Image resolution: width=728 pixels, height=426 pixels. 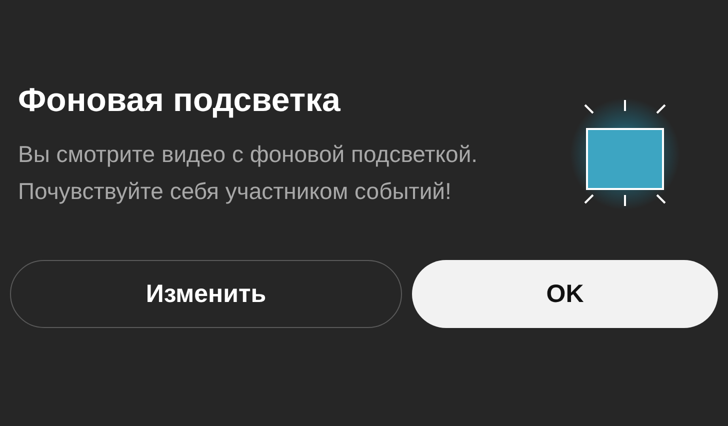 I want to click on dialog-title: Фоновая подсветка, so click(x=180, y=100).